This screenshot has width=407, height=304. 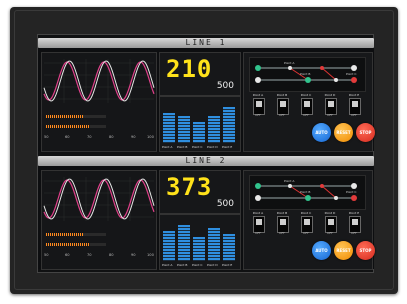 I want to click on bar-labels: Point A Point B Point C Point D Point E, so click(x=200, y=147).